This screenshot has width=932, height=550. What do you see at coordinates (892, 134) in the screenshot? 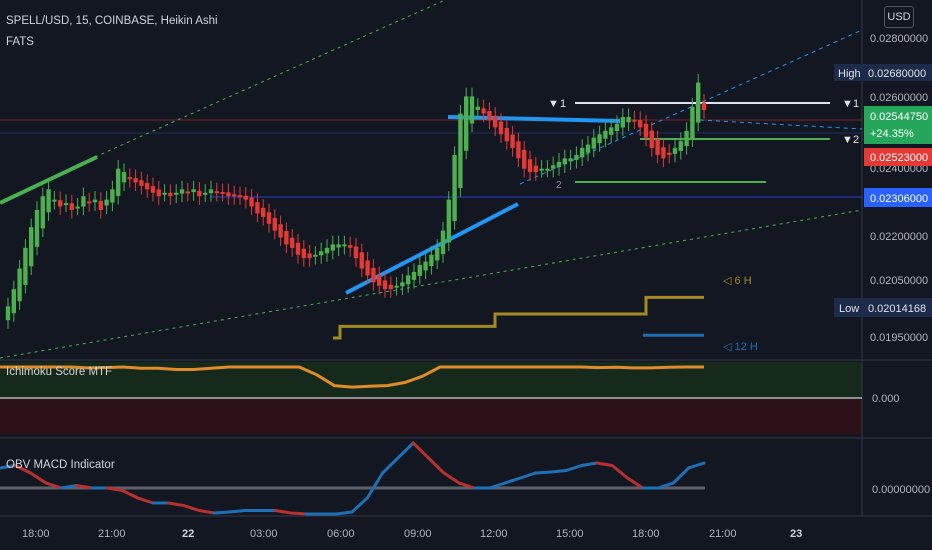
I see `change-percent: +24.35%` at bounding box center [892, 134].